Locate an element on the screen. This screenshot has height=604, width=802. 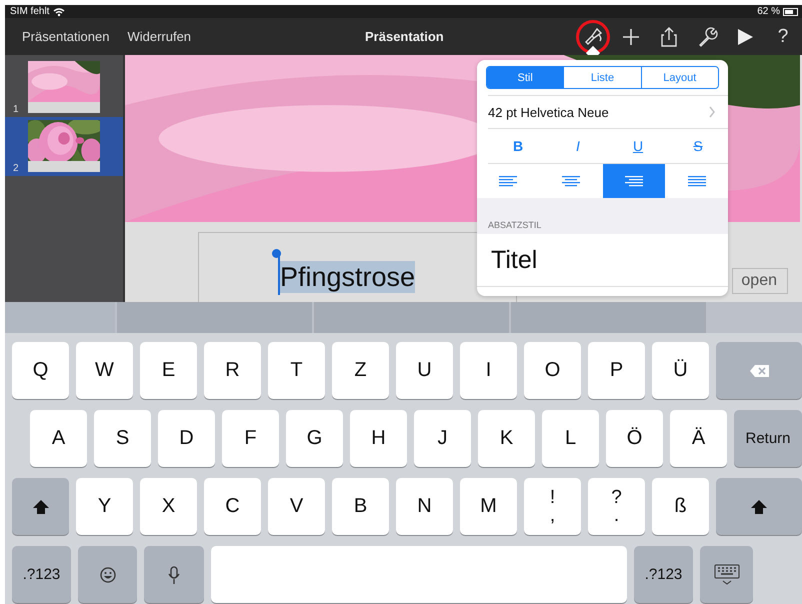
battery-icon is located at coordinates (790, 12).